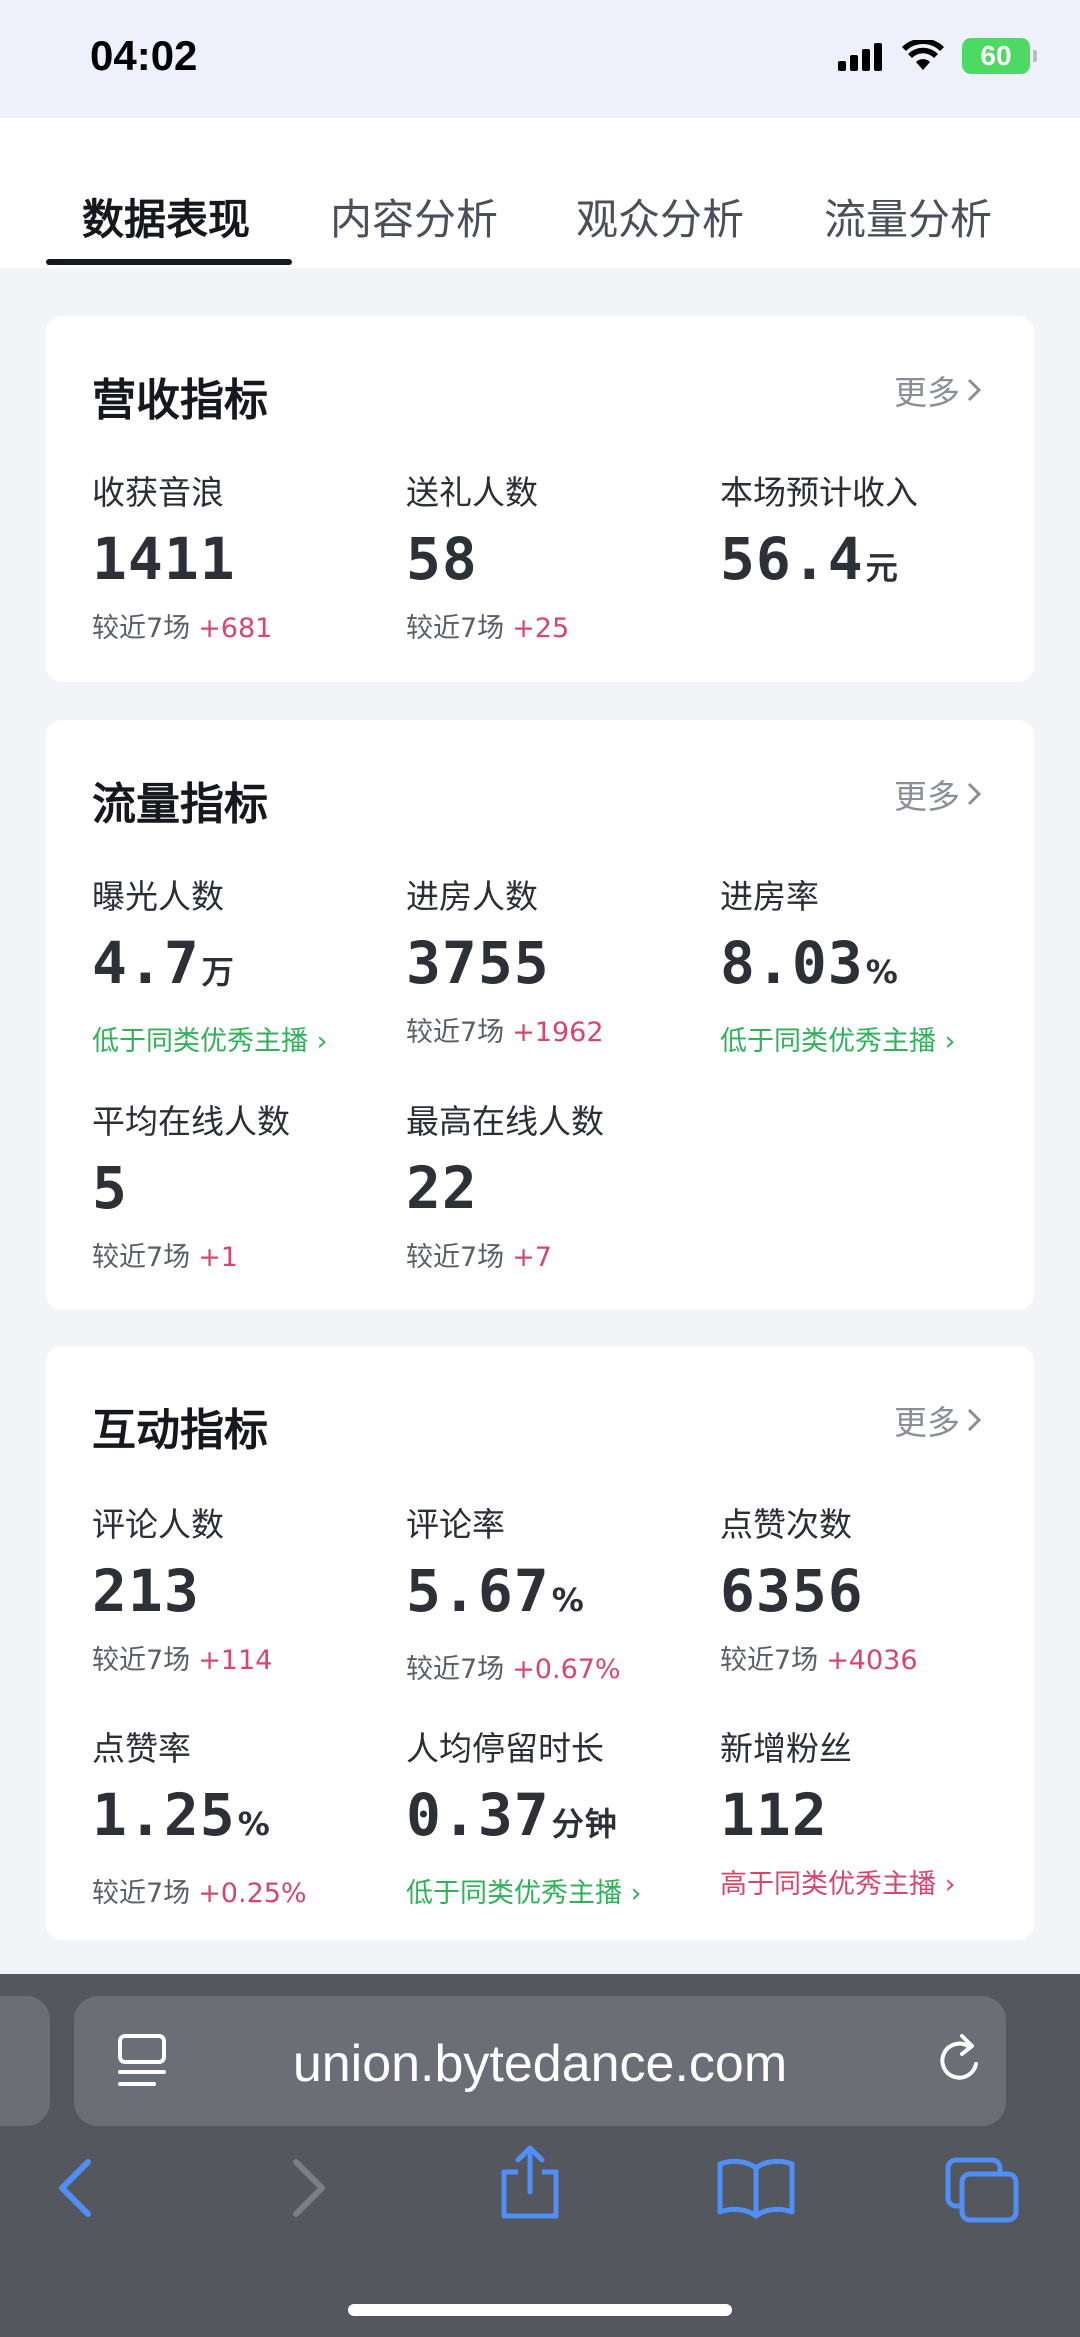 This screenshot has width=1080, height=2337. Describe the element at coordinates (158, 492) in the screenshot. I see `metric-label: 收获音浪` at that location.